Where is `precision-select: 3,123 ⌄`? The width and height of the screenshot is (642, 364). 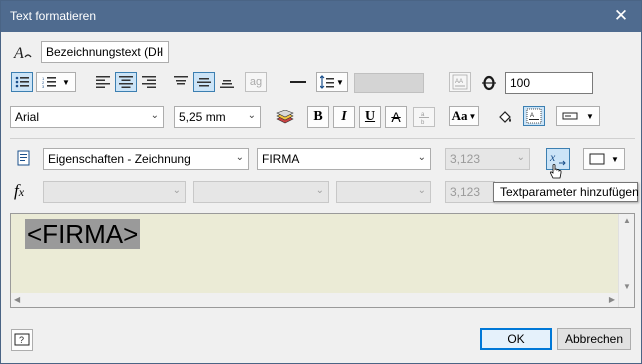
precision-select: 3,123 ⌄ is located at coordinates (487, 159).